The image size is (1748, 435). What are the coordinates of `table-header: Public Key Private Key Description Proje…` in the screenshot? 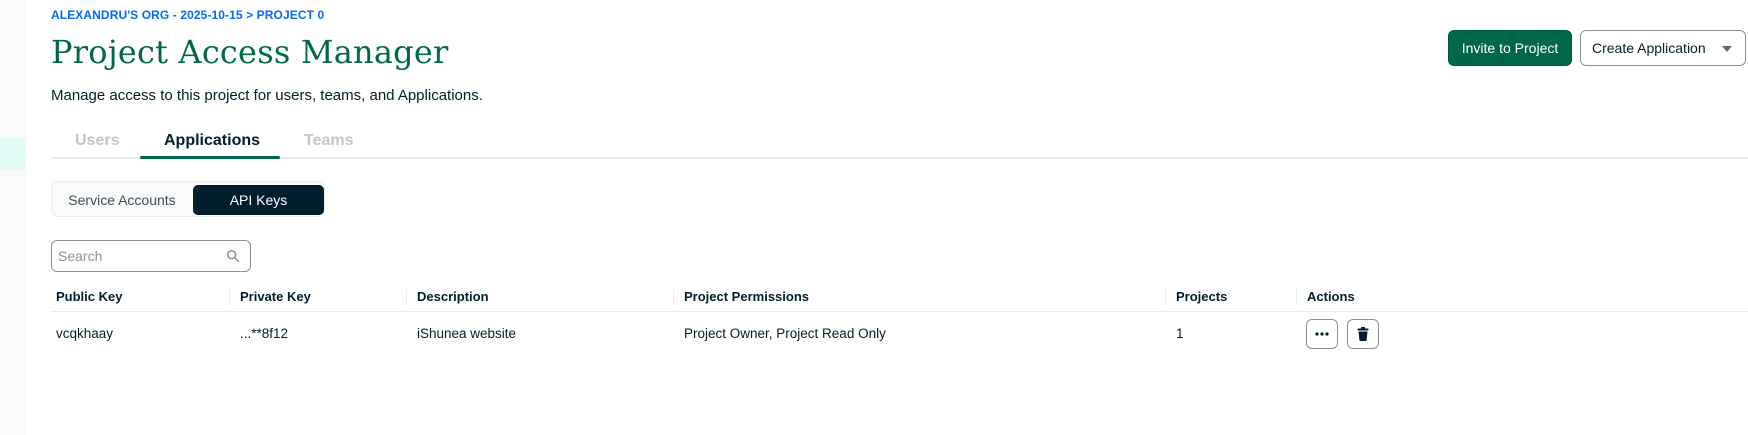 It's located at (899, 297).